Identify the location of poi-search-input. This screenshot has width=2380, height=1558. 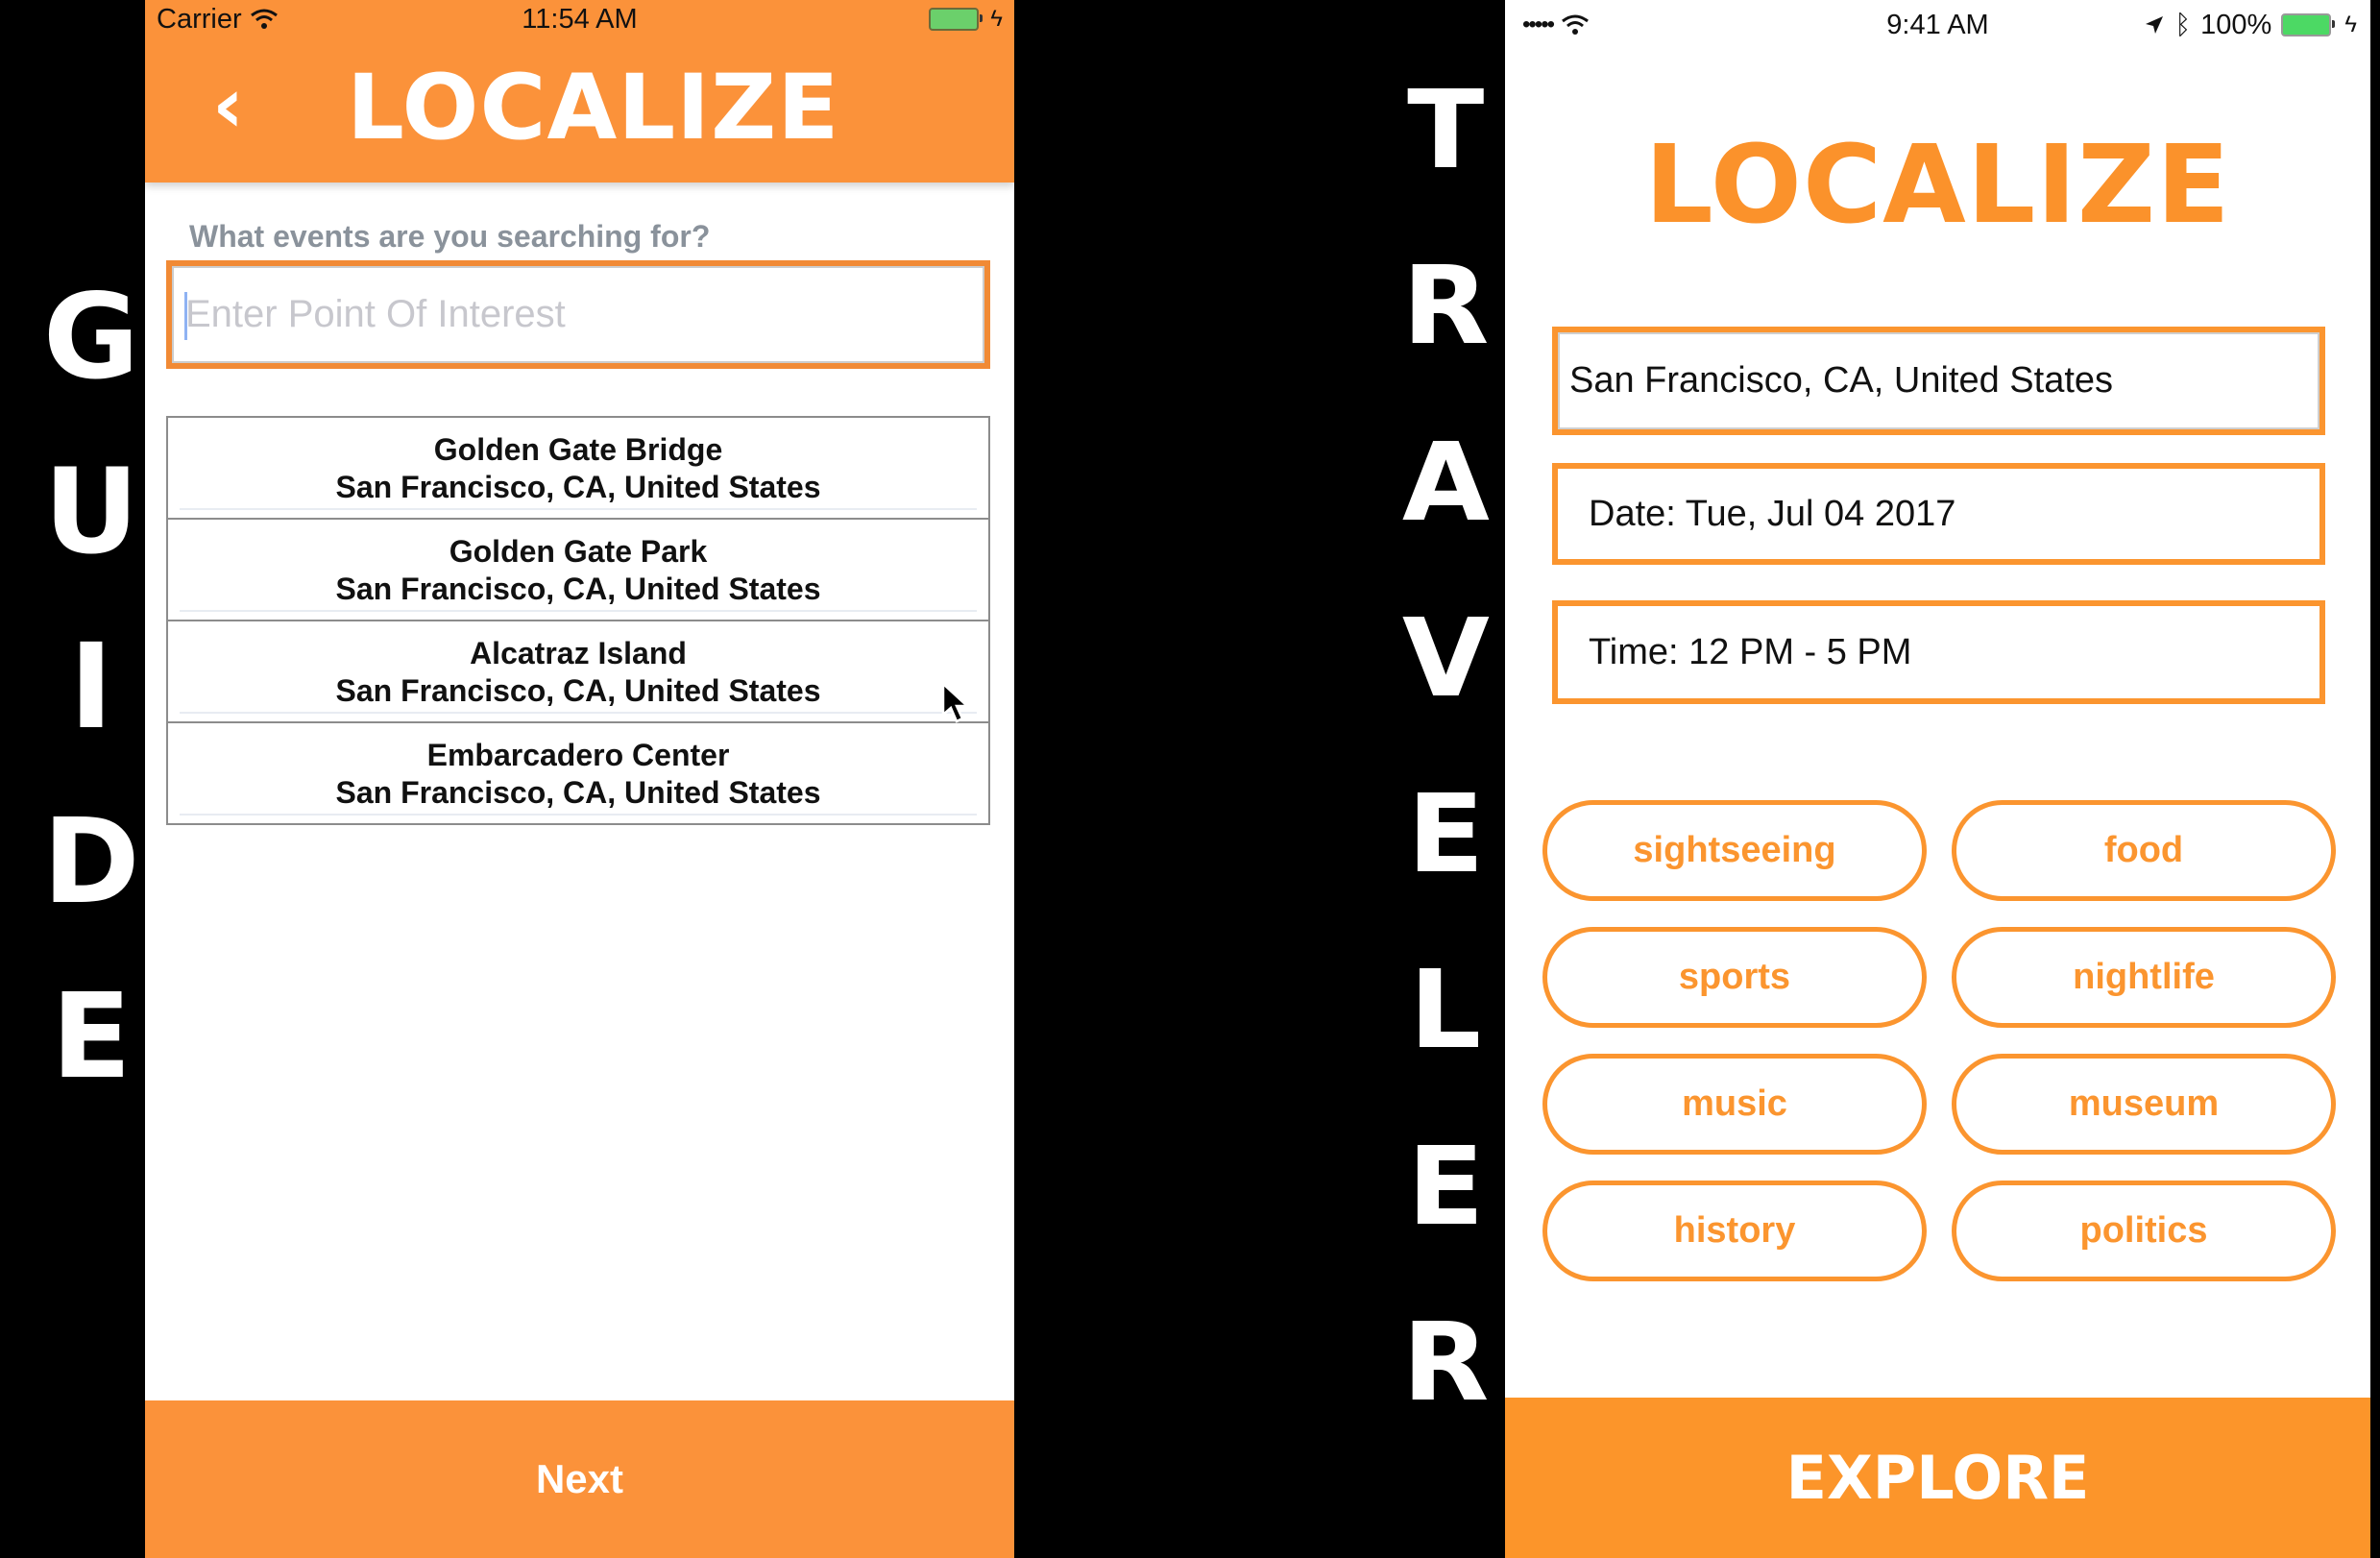
(578, 315).